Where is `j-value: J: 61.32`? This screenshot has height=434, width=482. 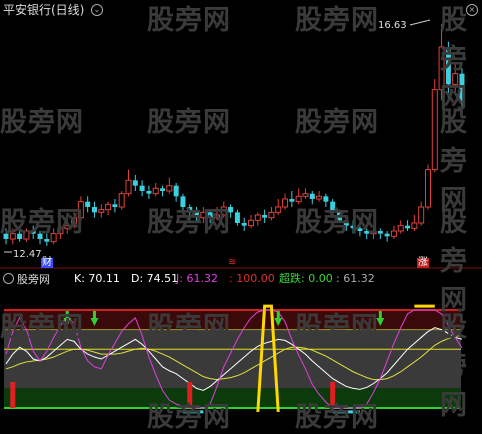
j-value: J: 61.32 is located at coordinates (197, 278).